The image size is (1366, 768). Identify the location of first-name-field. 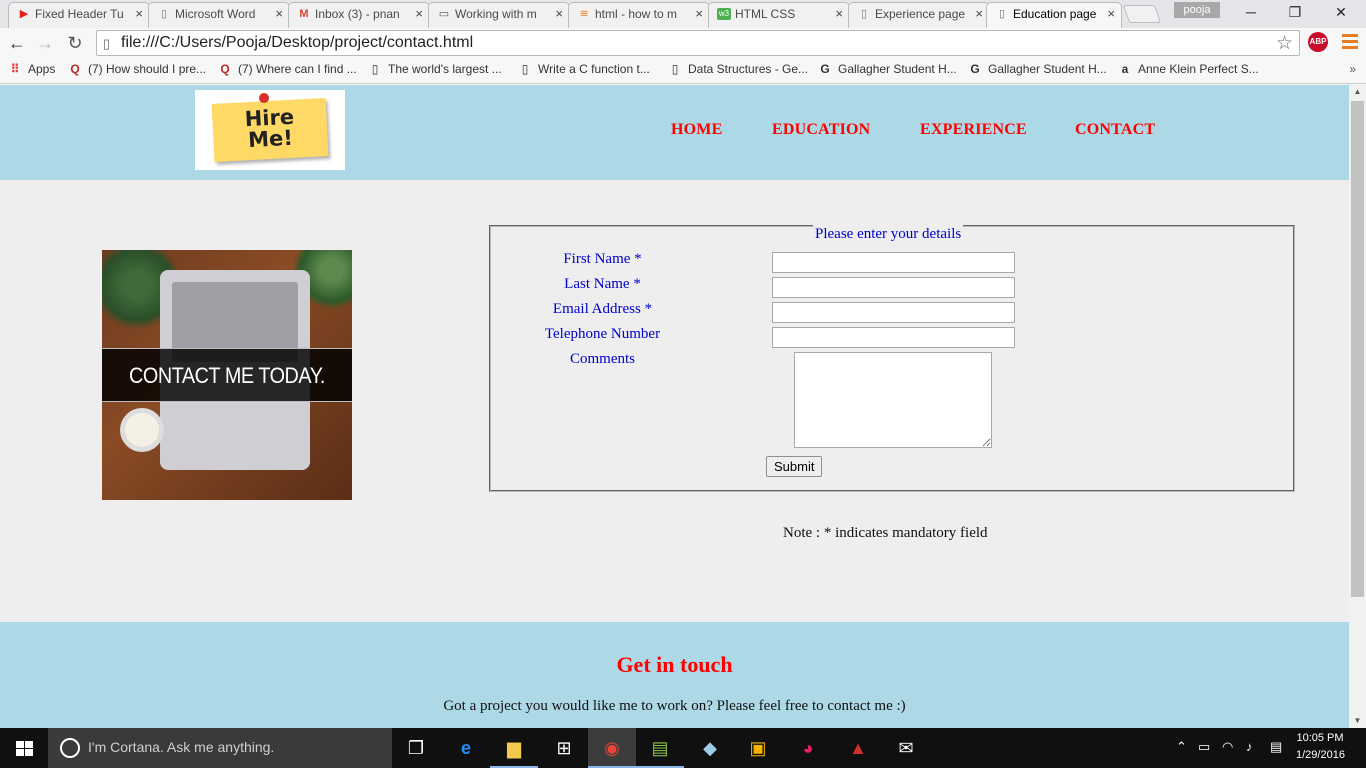
(893, 262).